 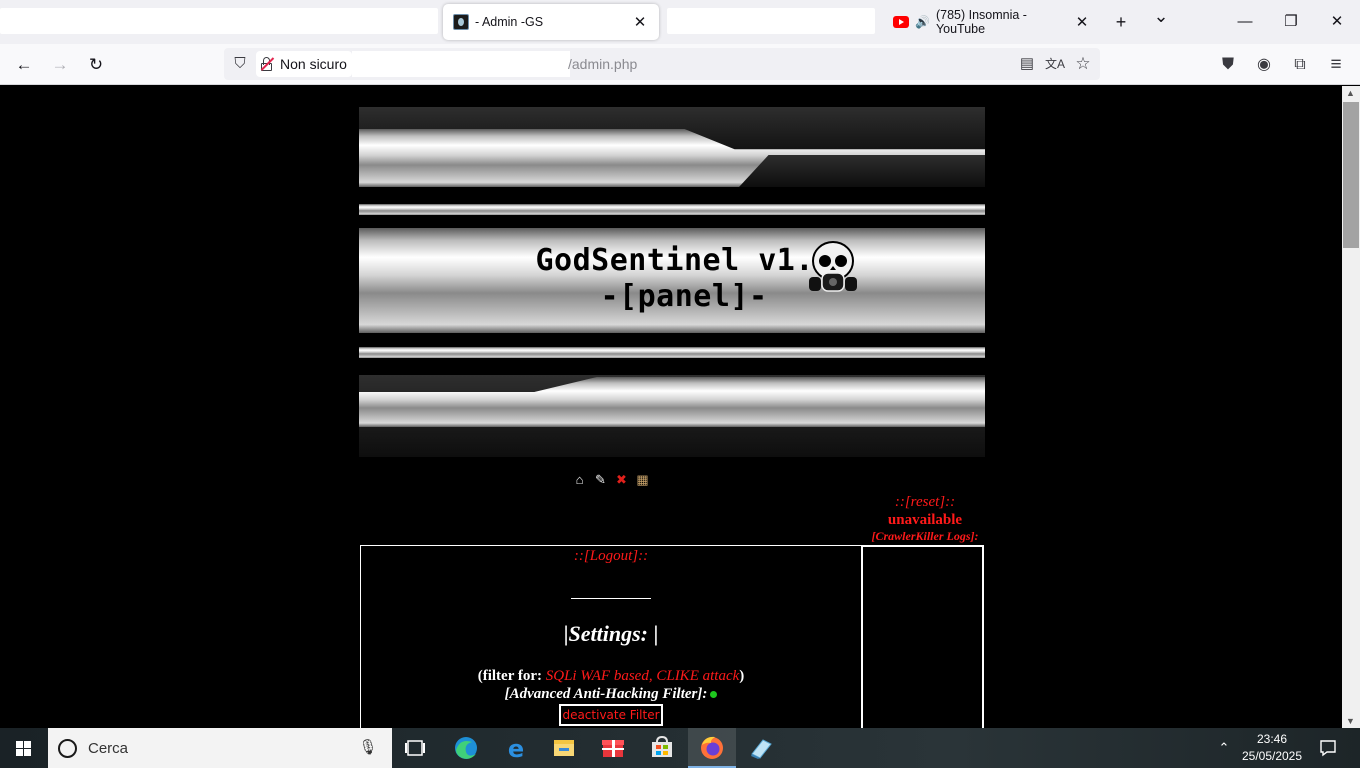 I want to click on advanced-filter-row: [Advanced Anti-Hacking Filter]:, so click(x=611, y=694).